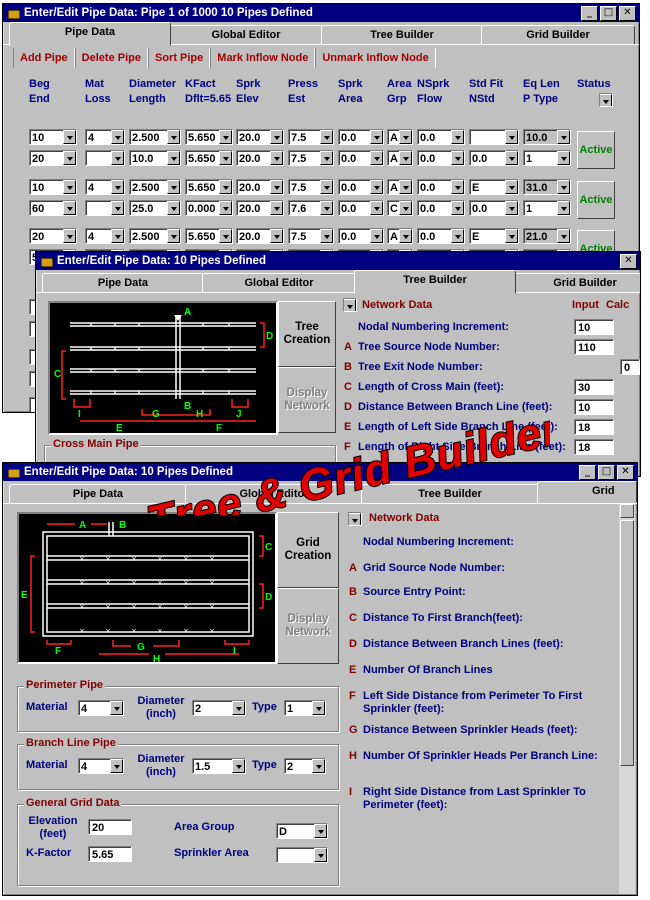 This screenshot has width=650, height=900. Describe the element at coordinates (400, 208) in the screenshot. I see `pipe-cell-select: C` at that location.